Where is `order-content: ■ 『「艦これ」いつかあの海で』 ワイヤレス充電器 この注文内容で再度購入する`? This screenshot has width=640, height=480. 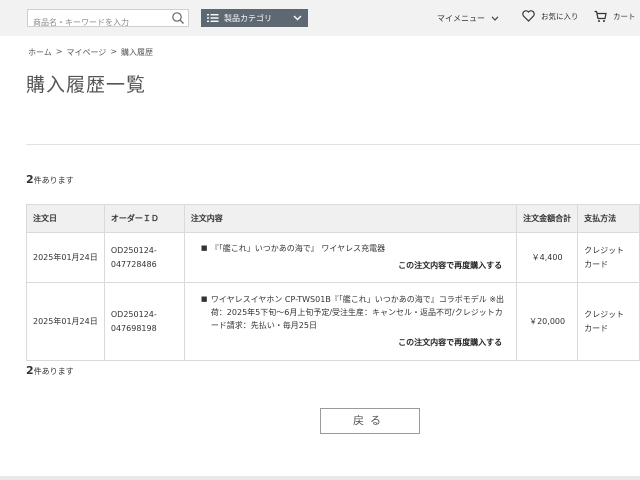
order-content: ■ 『「艦これ」いつかあの海で』 ワイヤレス充電器 この注文内容で再度購入する is located at coordinates (350, 257).